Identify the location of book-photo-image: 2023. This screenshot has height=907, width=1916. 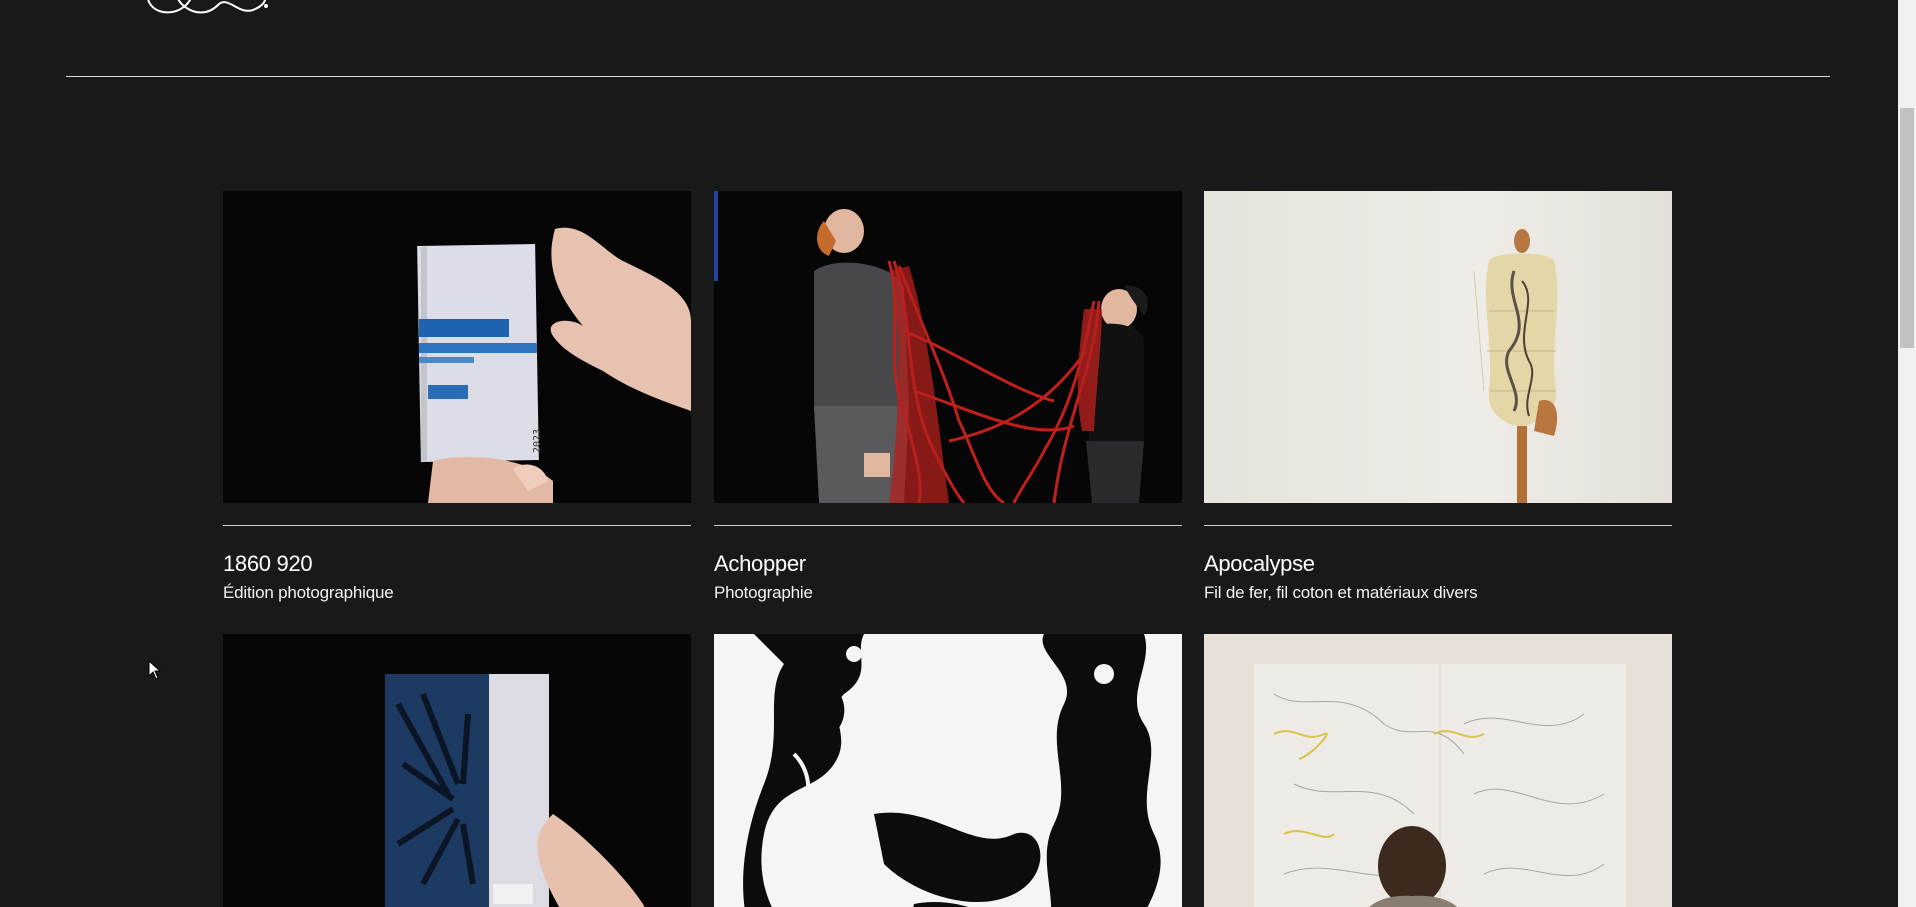
(457, 347).